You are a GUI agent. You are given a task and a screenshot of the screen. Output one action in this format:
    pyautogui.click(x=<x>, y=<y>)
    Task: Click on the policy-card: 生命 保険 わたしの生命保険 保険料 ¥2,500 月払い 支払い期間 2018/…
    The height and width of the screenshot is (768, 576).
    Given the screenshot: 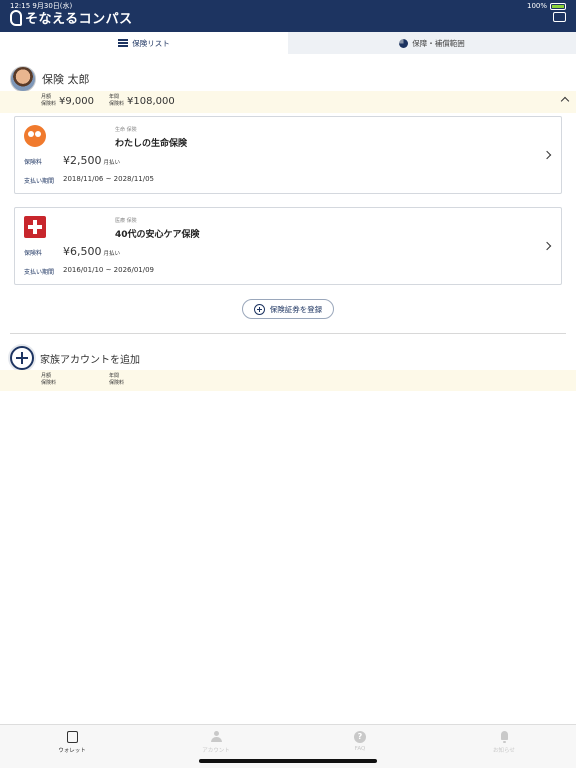 What is the action you would take?
    pyautogui.click(x=288, y=155)
    